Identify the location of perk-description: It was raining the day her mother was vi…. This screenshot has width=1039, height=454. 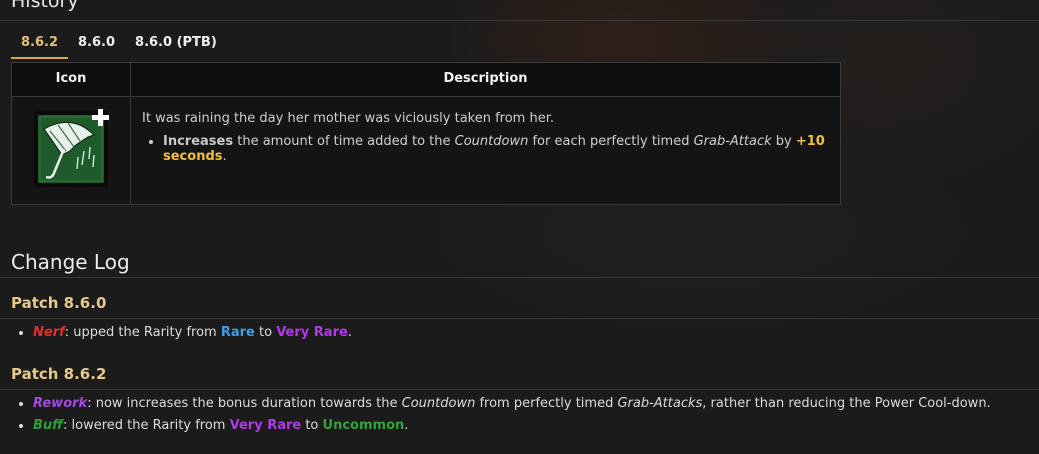
(487, 137).